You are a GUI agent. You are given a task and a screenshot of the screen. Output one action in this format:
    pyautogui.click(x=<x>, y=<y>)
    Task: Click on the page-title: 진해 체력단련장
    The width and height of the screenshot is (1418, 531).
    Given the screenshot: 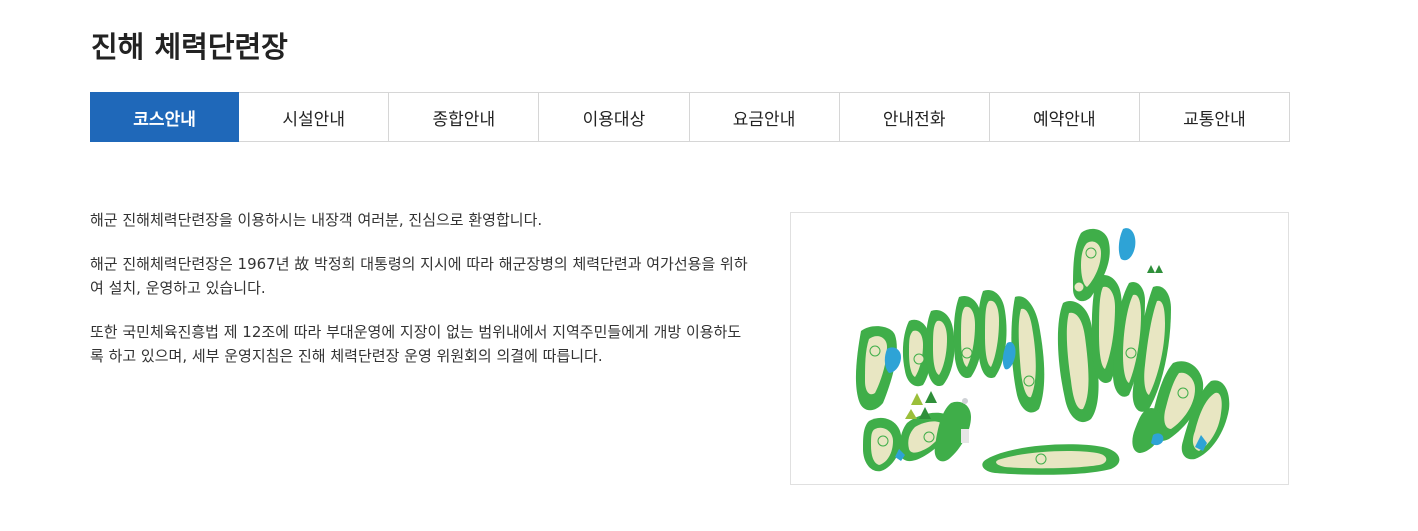 What is the action you would take?
    pyautogui.click(x=189, y=47)
    